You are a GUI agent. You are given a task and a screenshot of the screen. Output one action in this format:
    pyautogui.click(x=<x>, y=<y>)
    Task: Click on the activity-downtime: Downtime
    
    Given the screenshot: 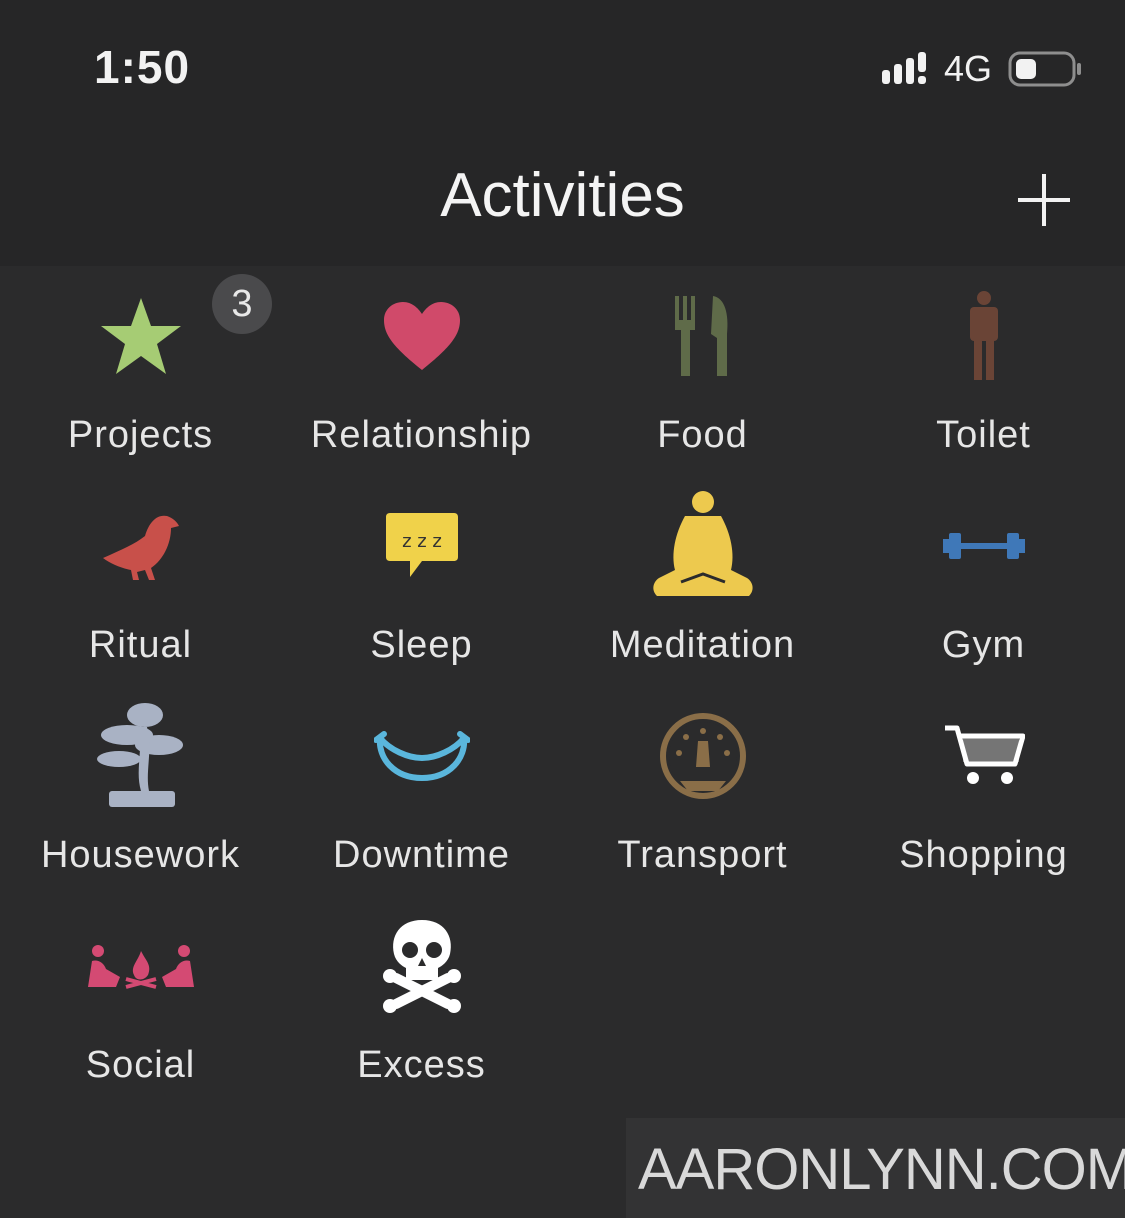 What is the action you would take?
    pyautogui.click(x=421, y=791)
    